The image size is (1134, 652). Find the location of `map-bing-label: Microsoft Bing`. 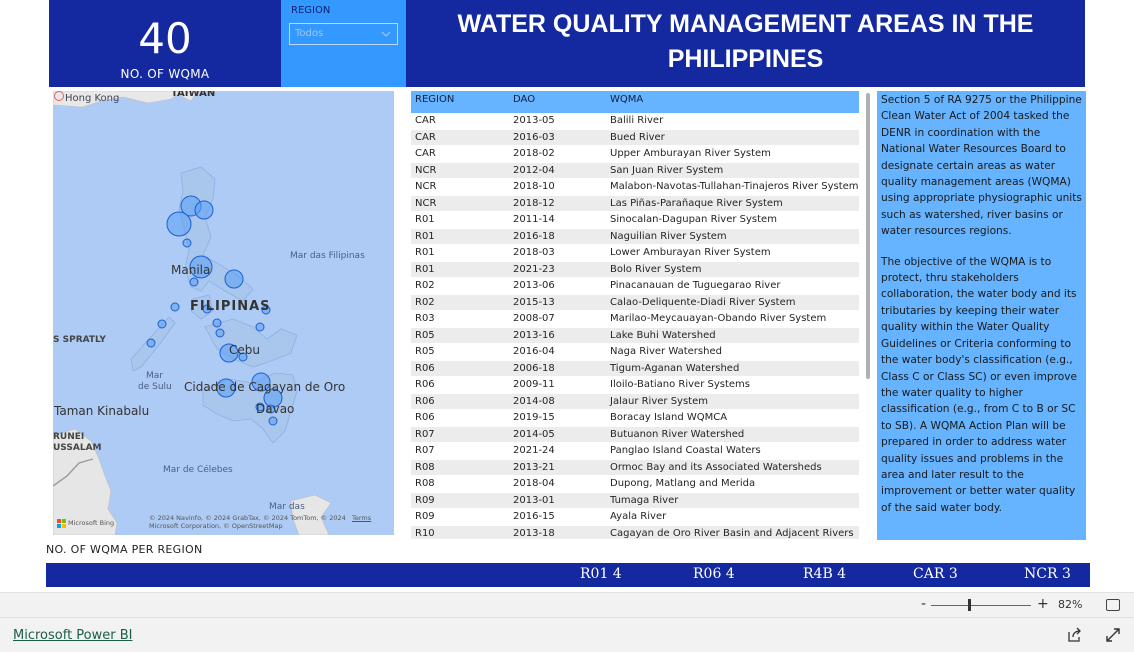

map-bing-label: Microsoft Bing is located at coordinates (91, 523).